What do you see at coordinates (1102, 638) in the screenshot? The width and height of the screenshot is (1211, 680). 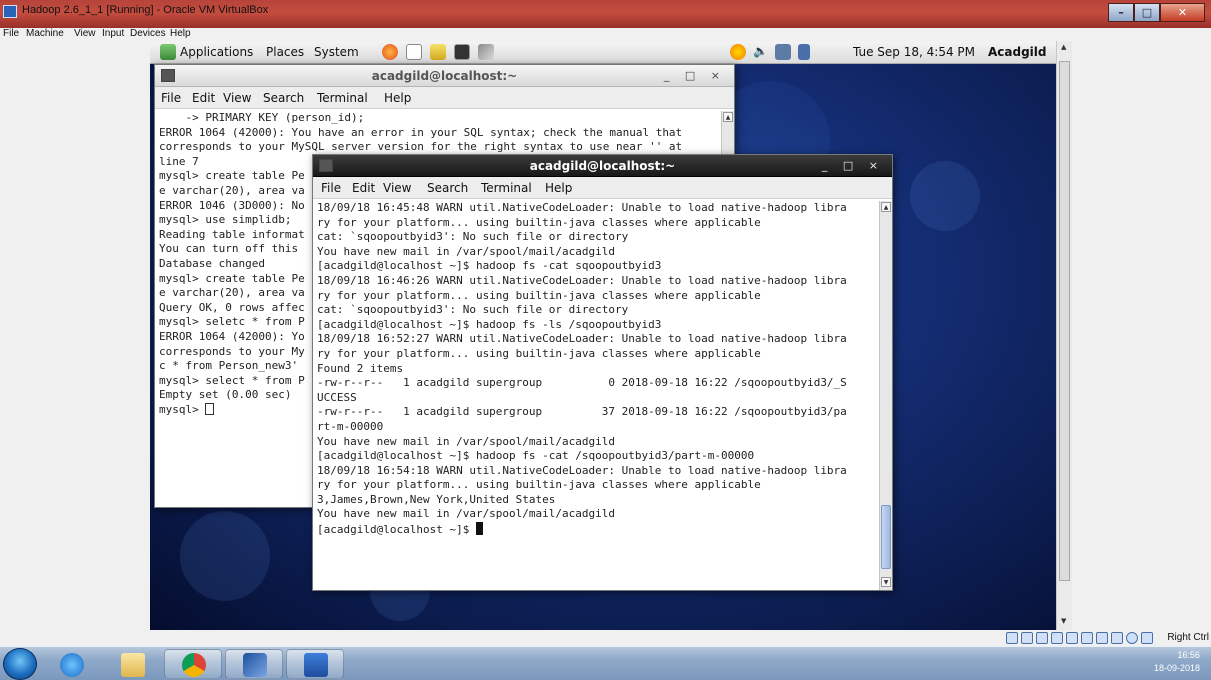 I see `video-capture-icon` at bounding box center [1102, 638].